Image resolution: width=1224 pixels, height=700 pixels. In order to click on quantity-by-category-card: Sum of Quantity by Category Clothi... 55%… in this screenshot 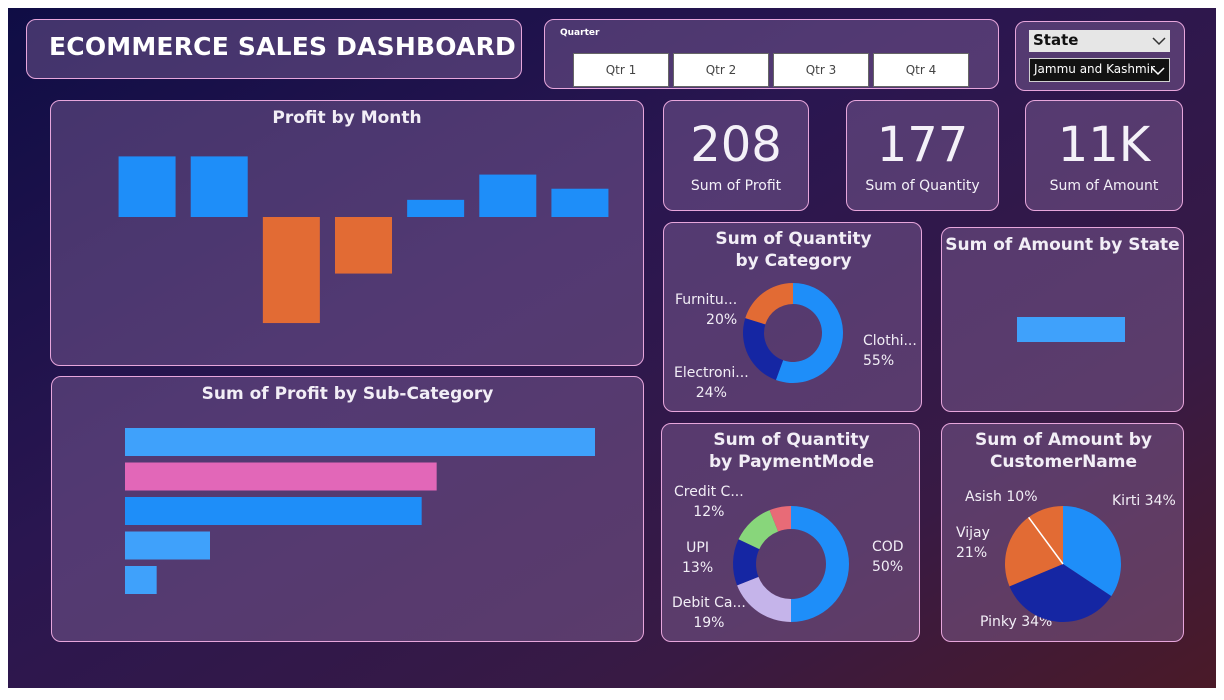, I will do `click(792, 317)`.